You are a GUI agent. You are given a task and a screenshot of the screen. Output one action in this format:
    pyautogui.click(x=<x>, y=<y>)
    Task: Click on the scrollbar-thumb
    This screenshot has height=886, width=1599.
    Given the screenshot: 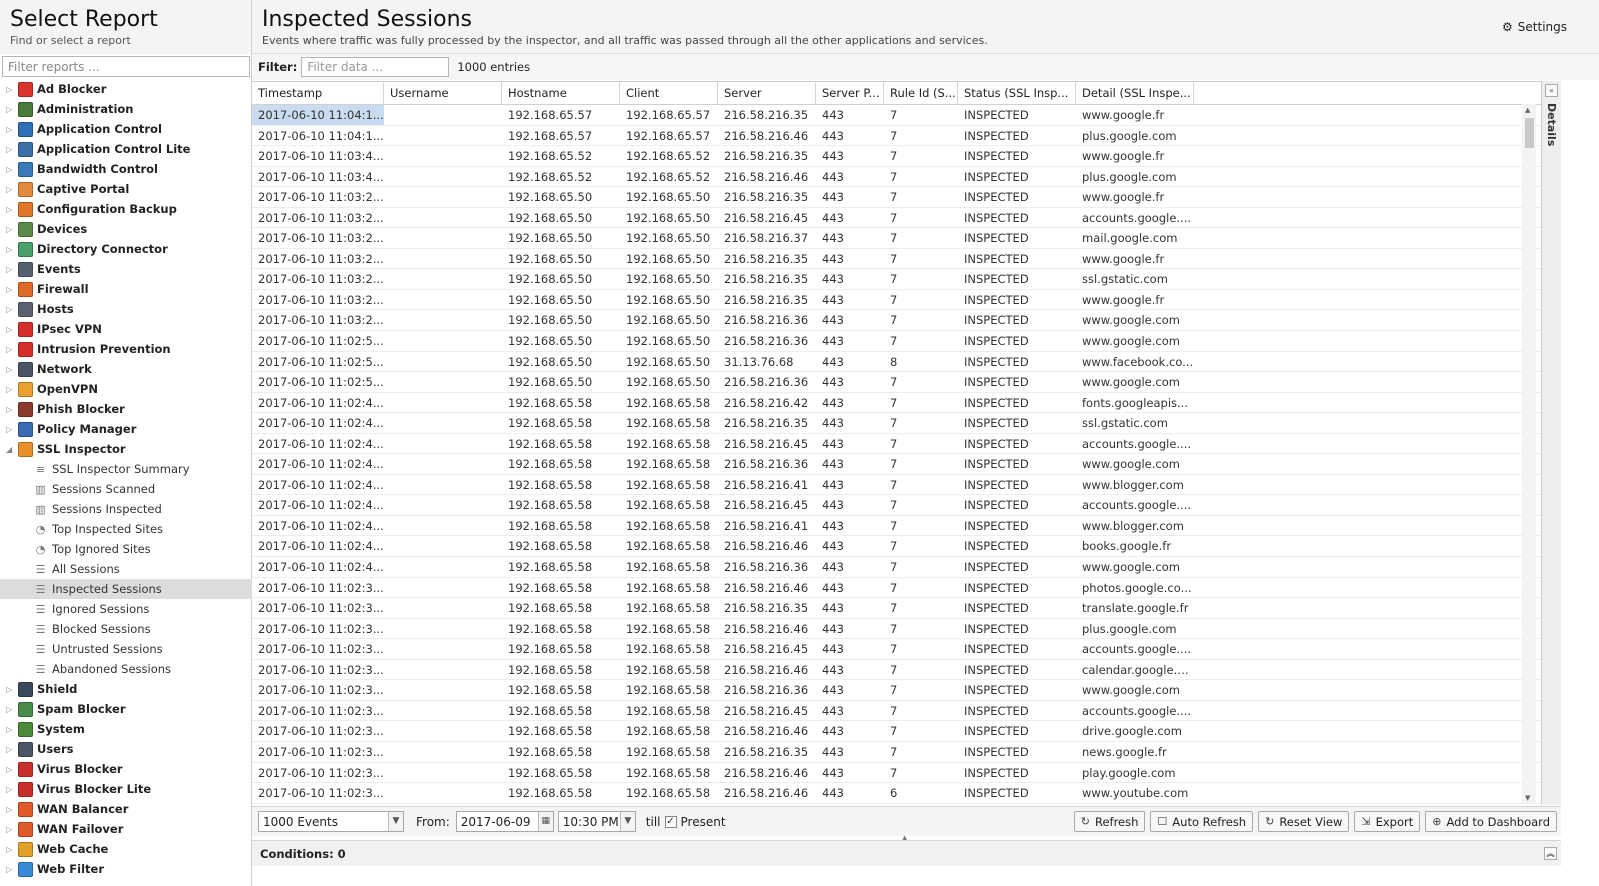 What is the action you would take?
    pyautogui.click(x=1529, y=133)
    